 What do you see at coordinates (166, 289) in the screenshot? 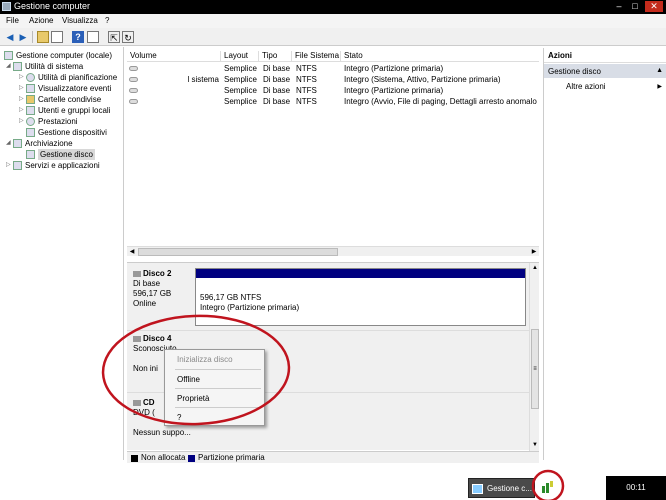
I see `disk2-label: Disco 2 Di base 596,17 GB Online` at bounding box center [166, 289].